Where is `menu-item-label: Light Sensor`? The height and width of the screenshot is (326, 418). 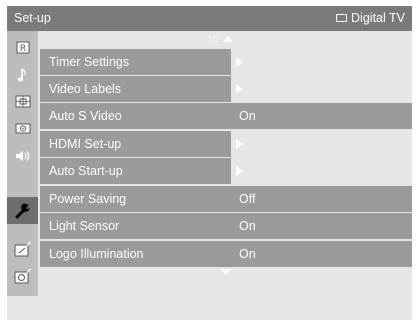
menu-item-label: Light Sensor is located at coordinates (135, 226).